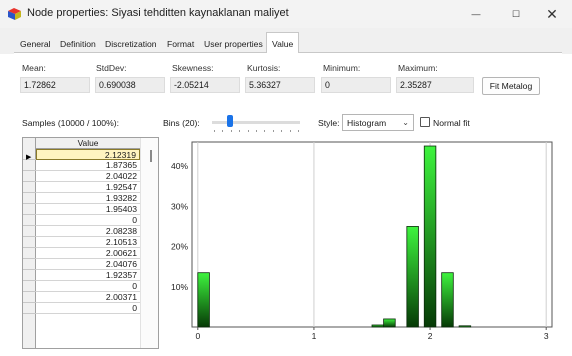  Describe the element at coordinates (70, 123) in the screenshot. I see `samples-label: Samples (10000 / 100%):` at that location.